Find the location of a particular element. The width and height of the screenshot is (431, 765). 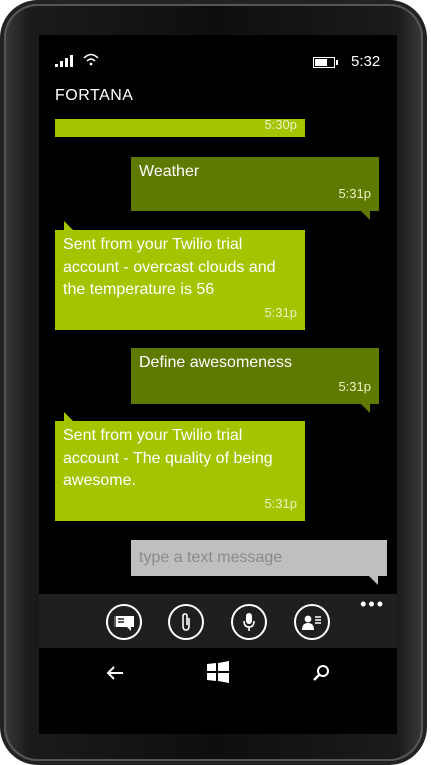

app-bar: ••• is located at coordinates (218, 621).